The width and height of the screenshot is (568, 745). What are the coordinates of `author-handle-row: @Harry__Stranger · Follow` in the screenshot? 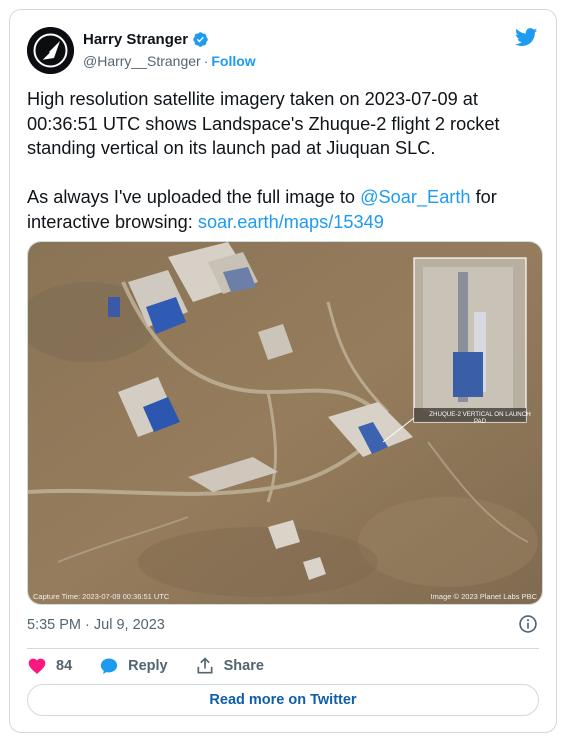 It's located at (169, 61).